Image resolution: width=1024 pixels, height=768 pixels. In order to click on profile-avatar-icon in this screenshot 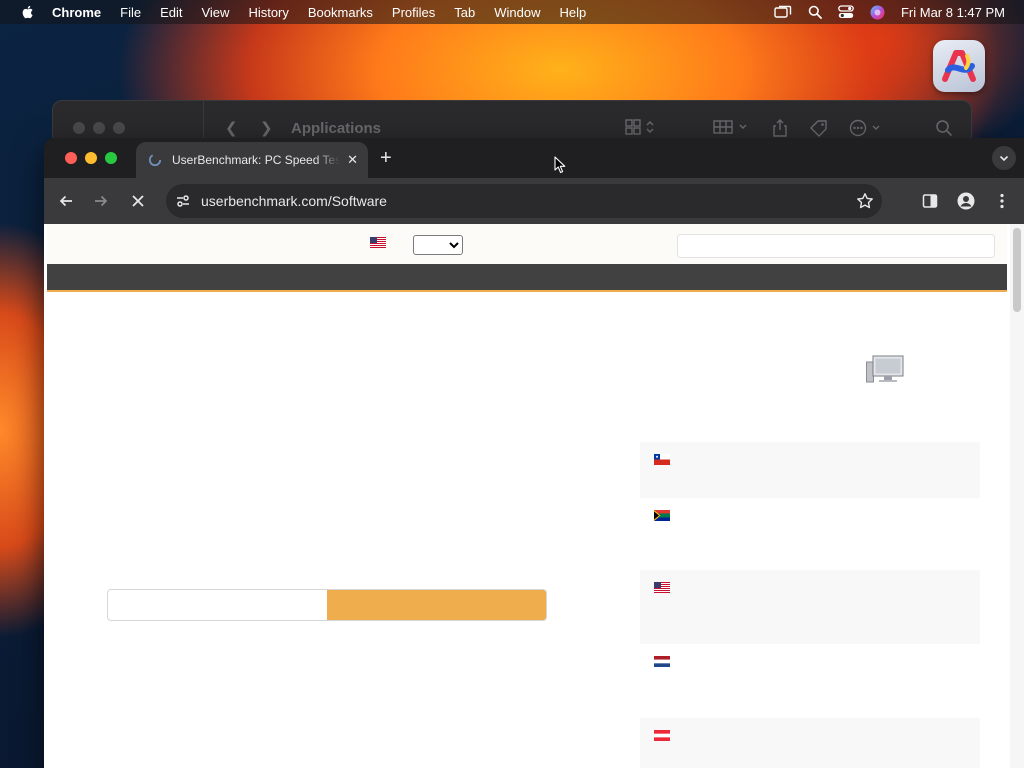, I will do `click(966, 201)`.